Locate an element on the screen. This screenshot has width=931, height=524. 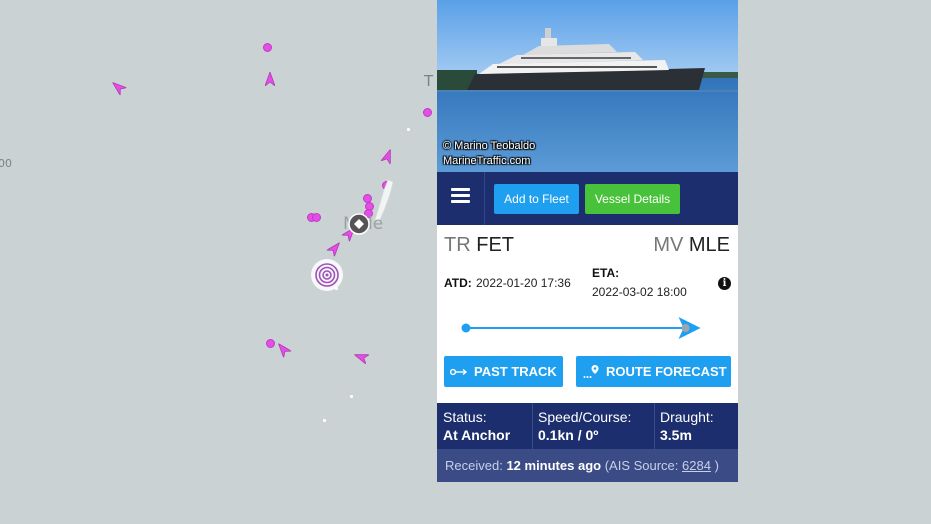
map-top-label: T is located at coordinates (429, 81).